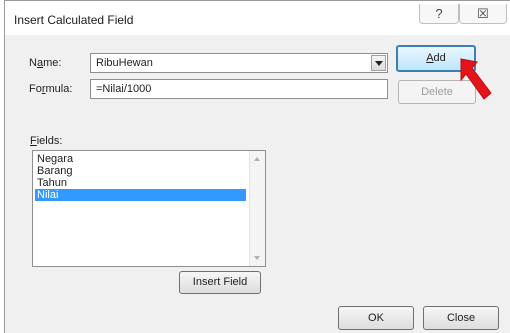  I want to click on insert-field-label: Insert Field, so click(220, 282).